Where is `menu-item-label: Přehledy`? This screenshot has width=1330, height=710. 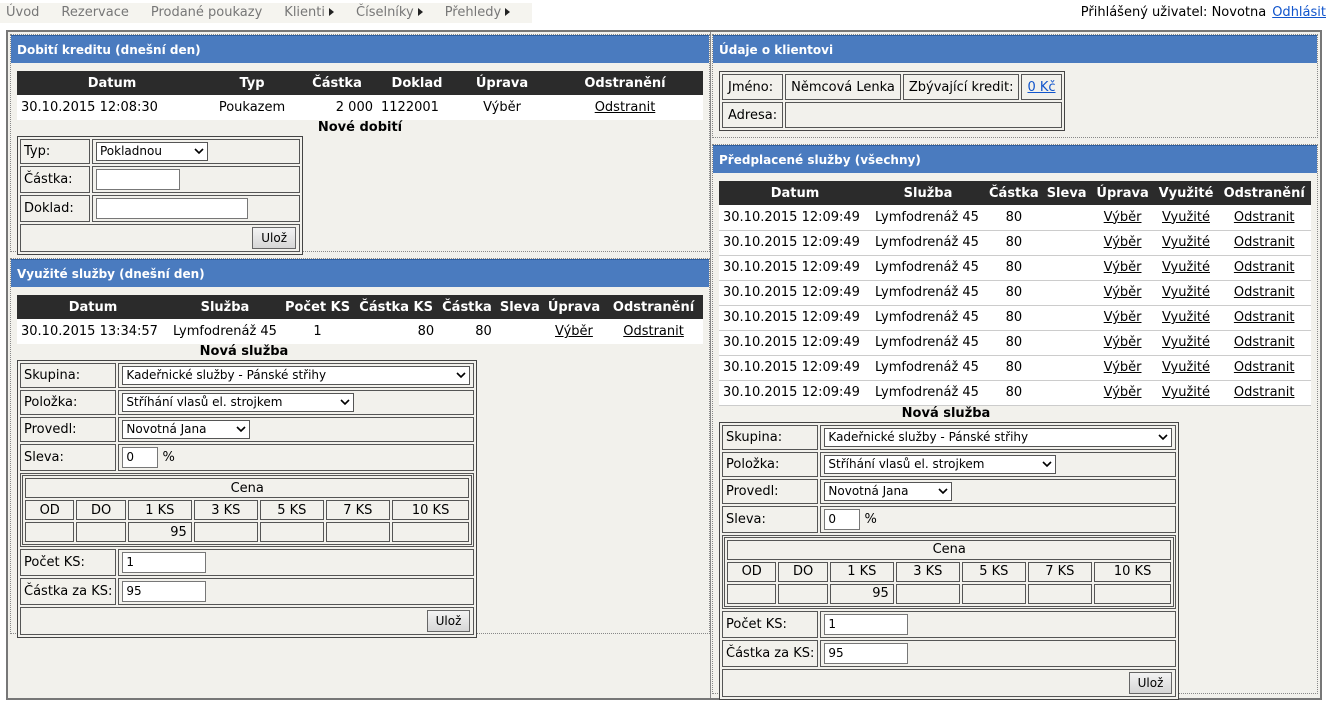
menu-item-label: Přehledy is located at coordinates (473, 12).